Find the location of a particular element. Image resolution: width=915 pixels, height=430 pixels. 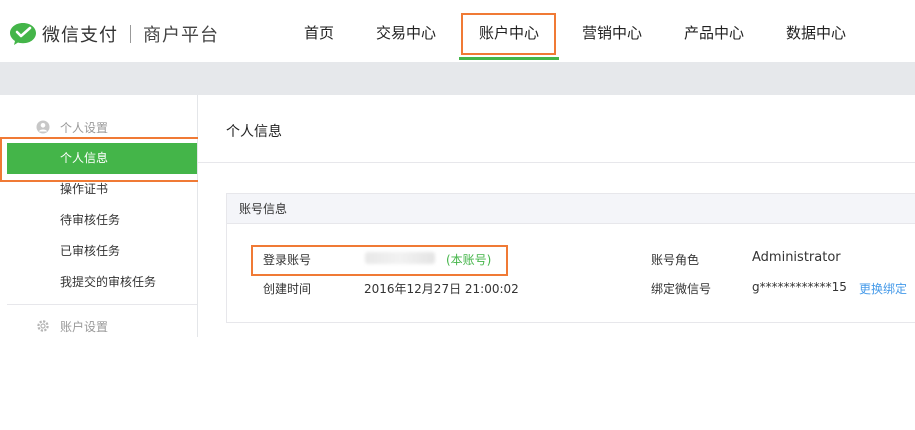

nav-transactions: 交易中心 is located at coordinates (406, 30).